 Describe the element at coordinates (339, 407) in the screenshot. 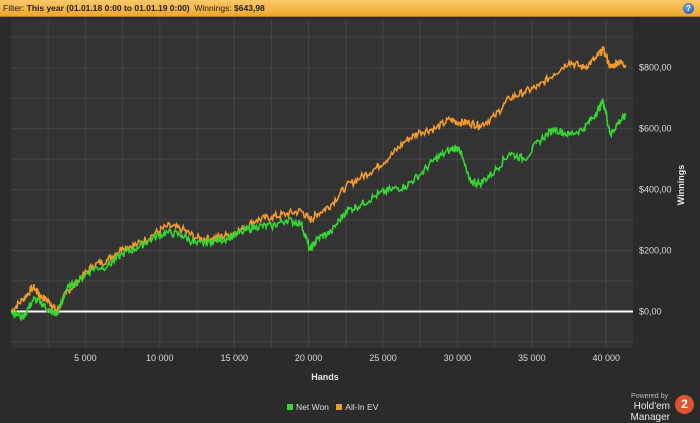

I see `all-in-ev-swatch` at that location.